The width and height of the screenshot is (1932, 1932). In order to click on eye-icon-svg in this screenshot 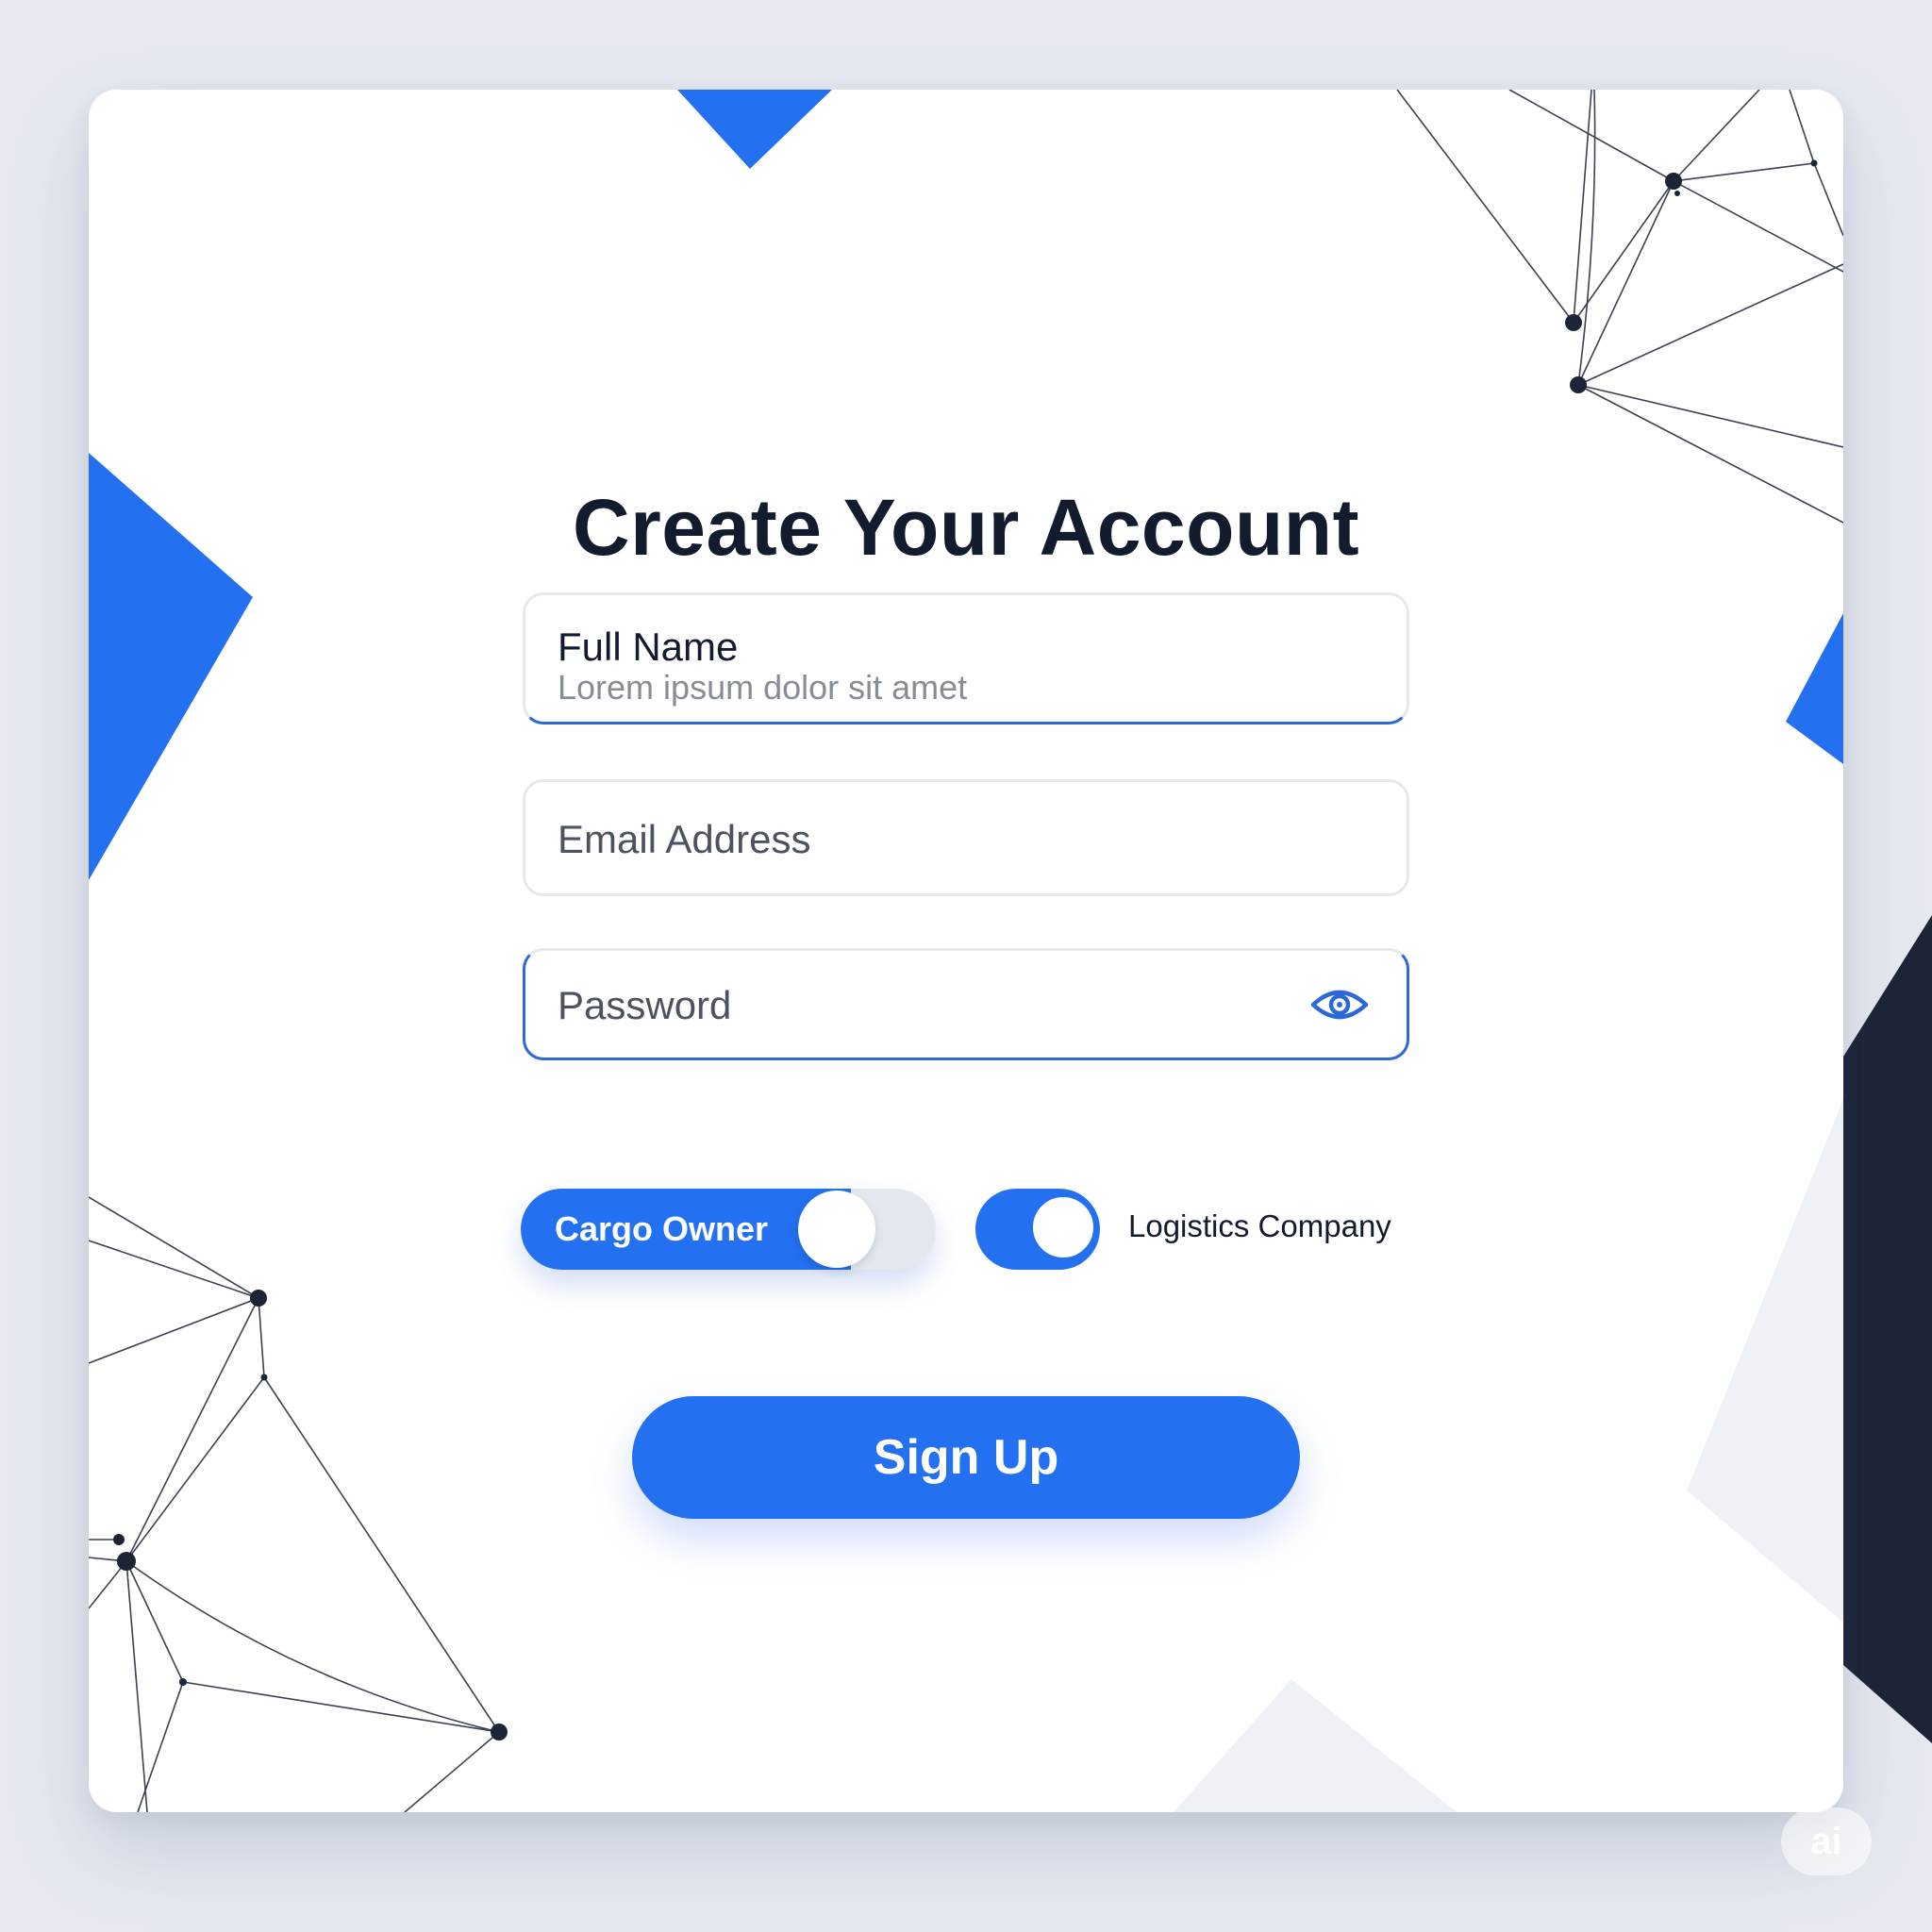, I will do `click(1339, 1005)`.